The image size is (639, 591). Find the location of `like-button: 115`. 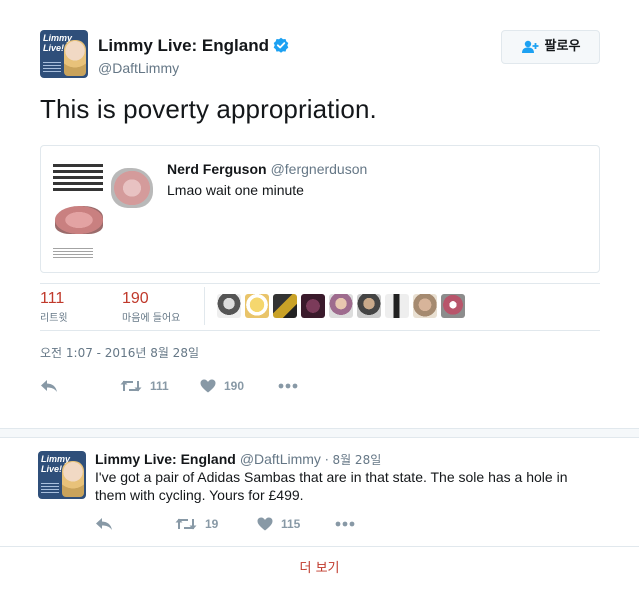

like-button: 115 is located at coordinates (296, 524).